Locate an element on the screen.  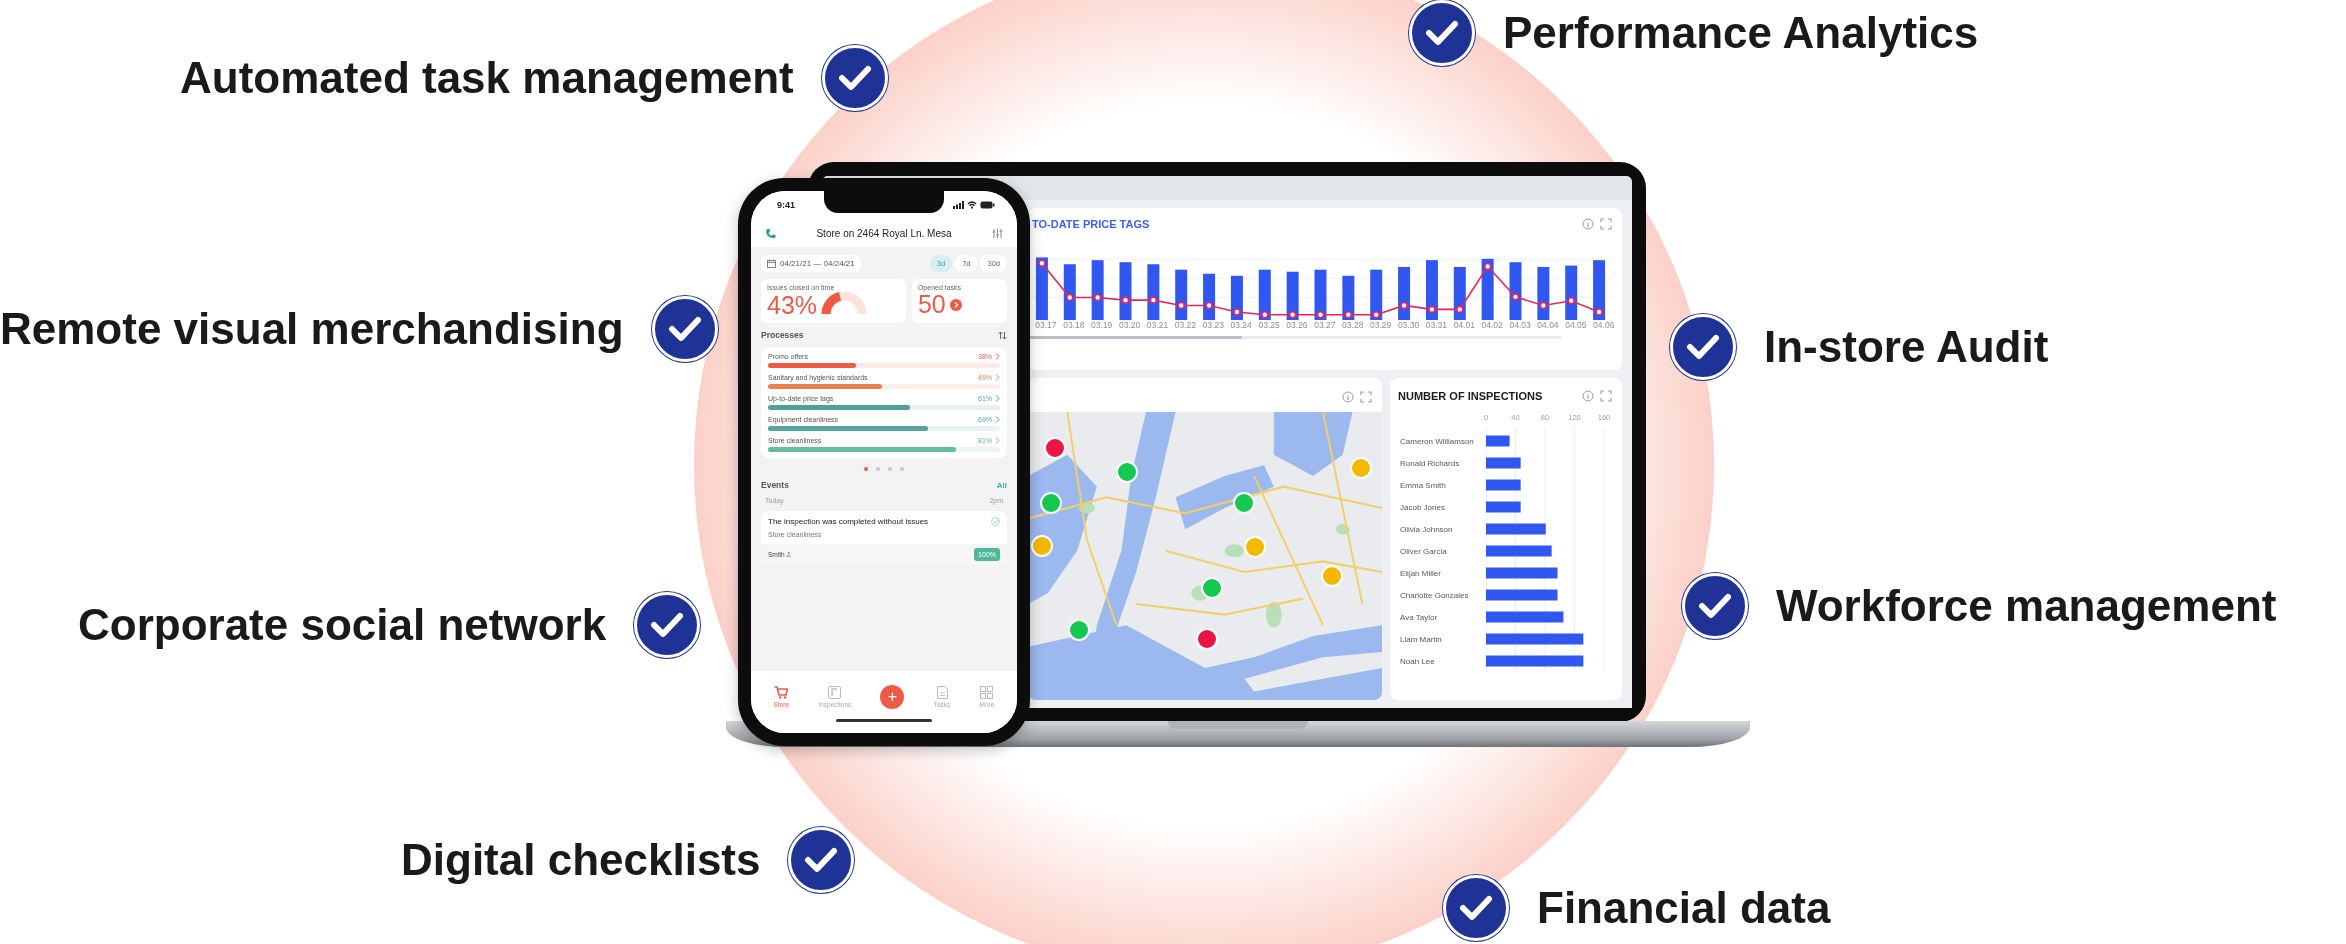
category-label: Emma Smith is located at coordinates (1423, 485).